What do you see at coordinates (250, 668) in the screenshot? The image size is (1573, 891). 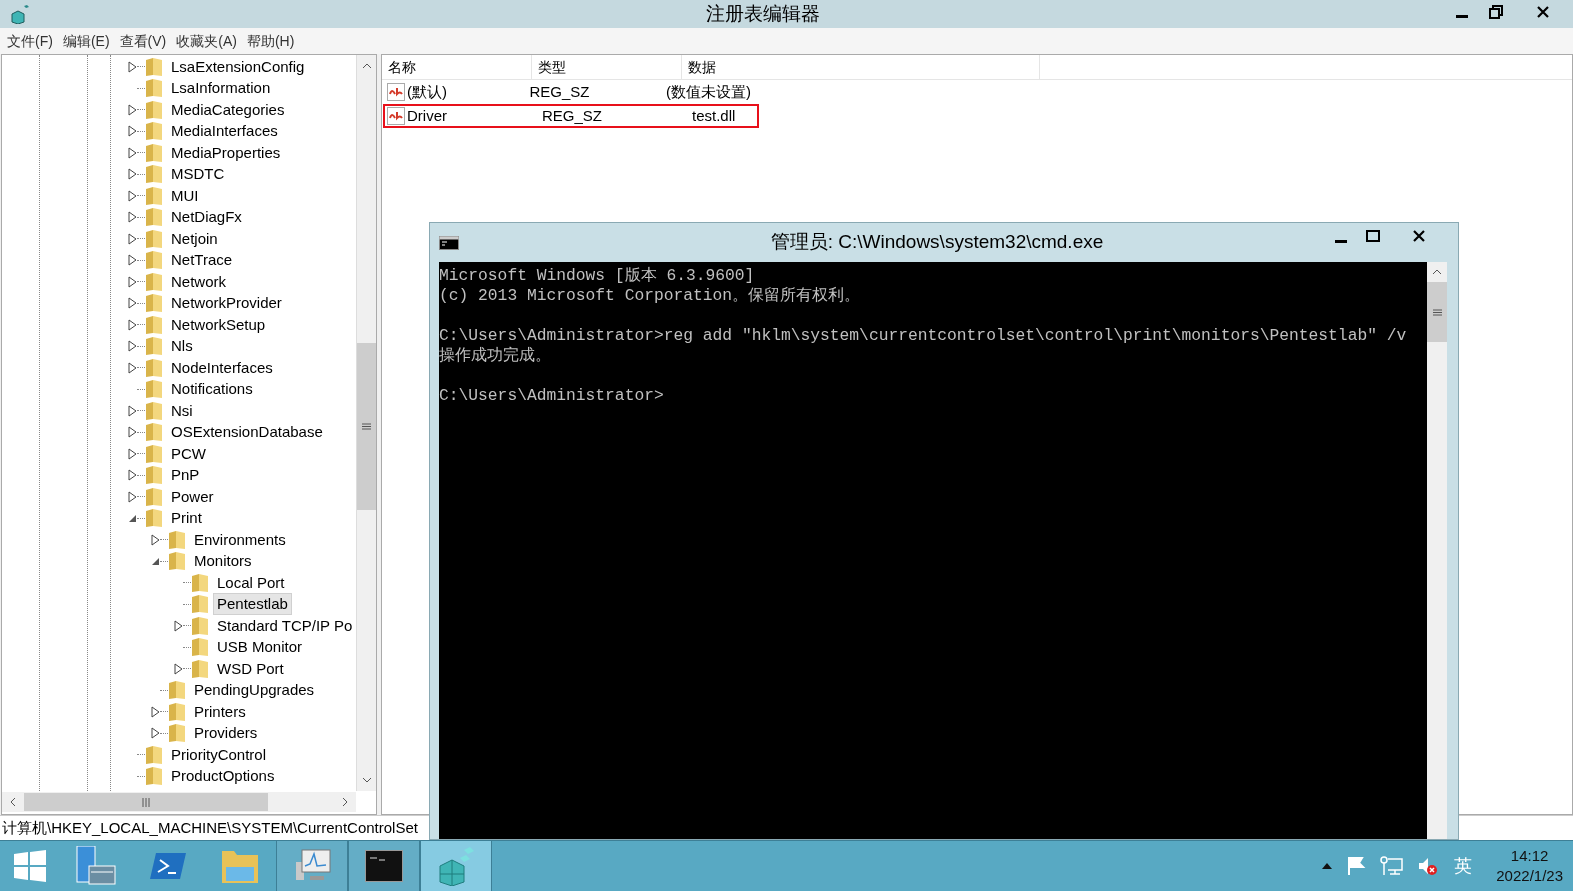 I see `tree-item: WSD Port` at bounding box center [250, 668].